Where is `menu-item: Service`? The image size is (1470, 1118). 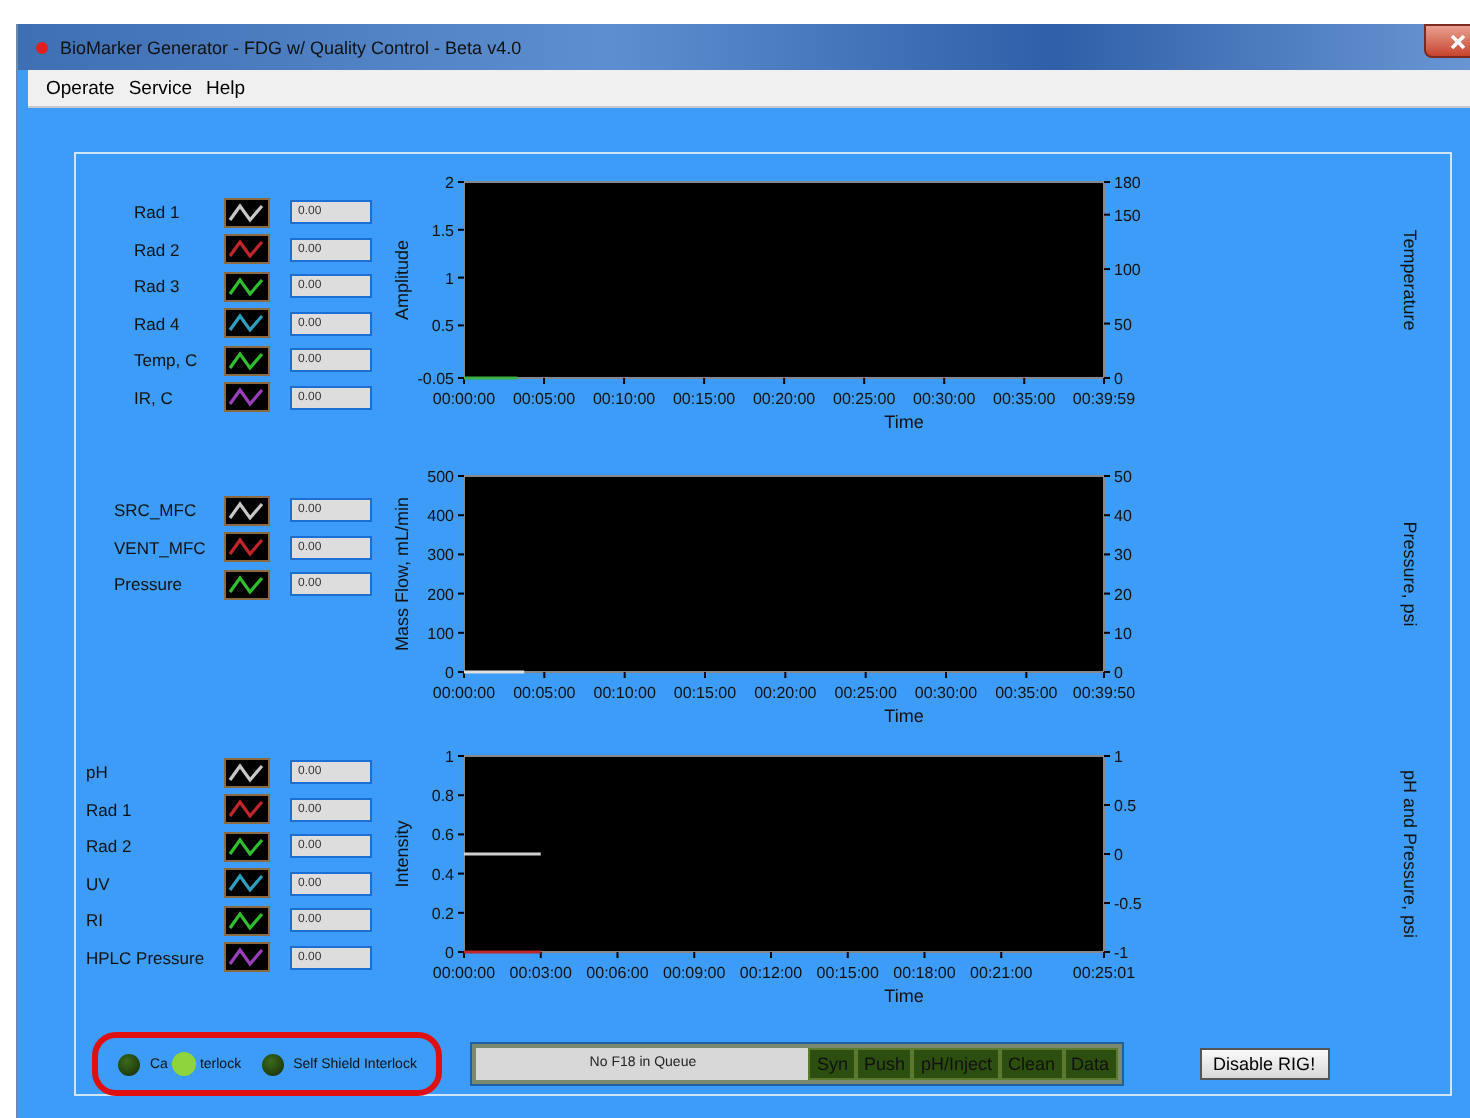
menu-item: Service is located at coordinates (160, 88).